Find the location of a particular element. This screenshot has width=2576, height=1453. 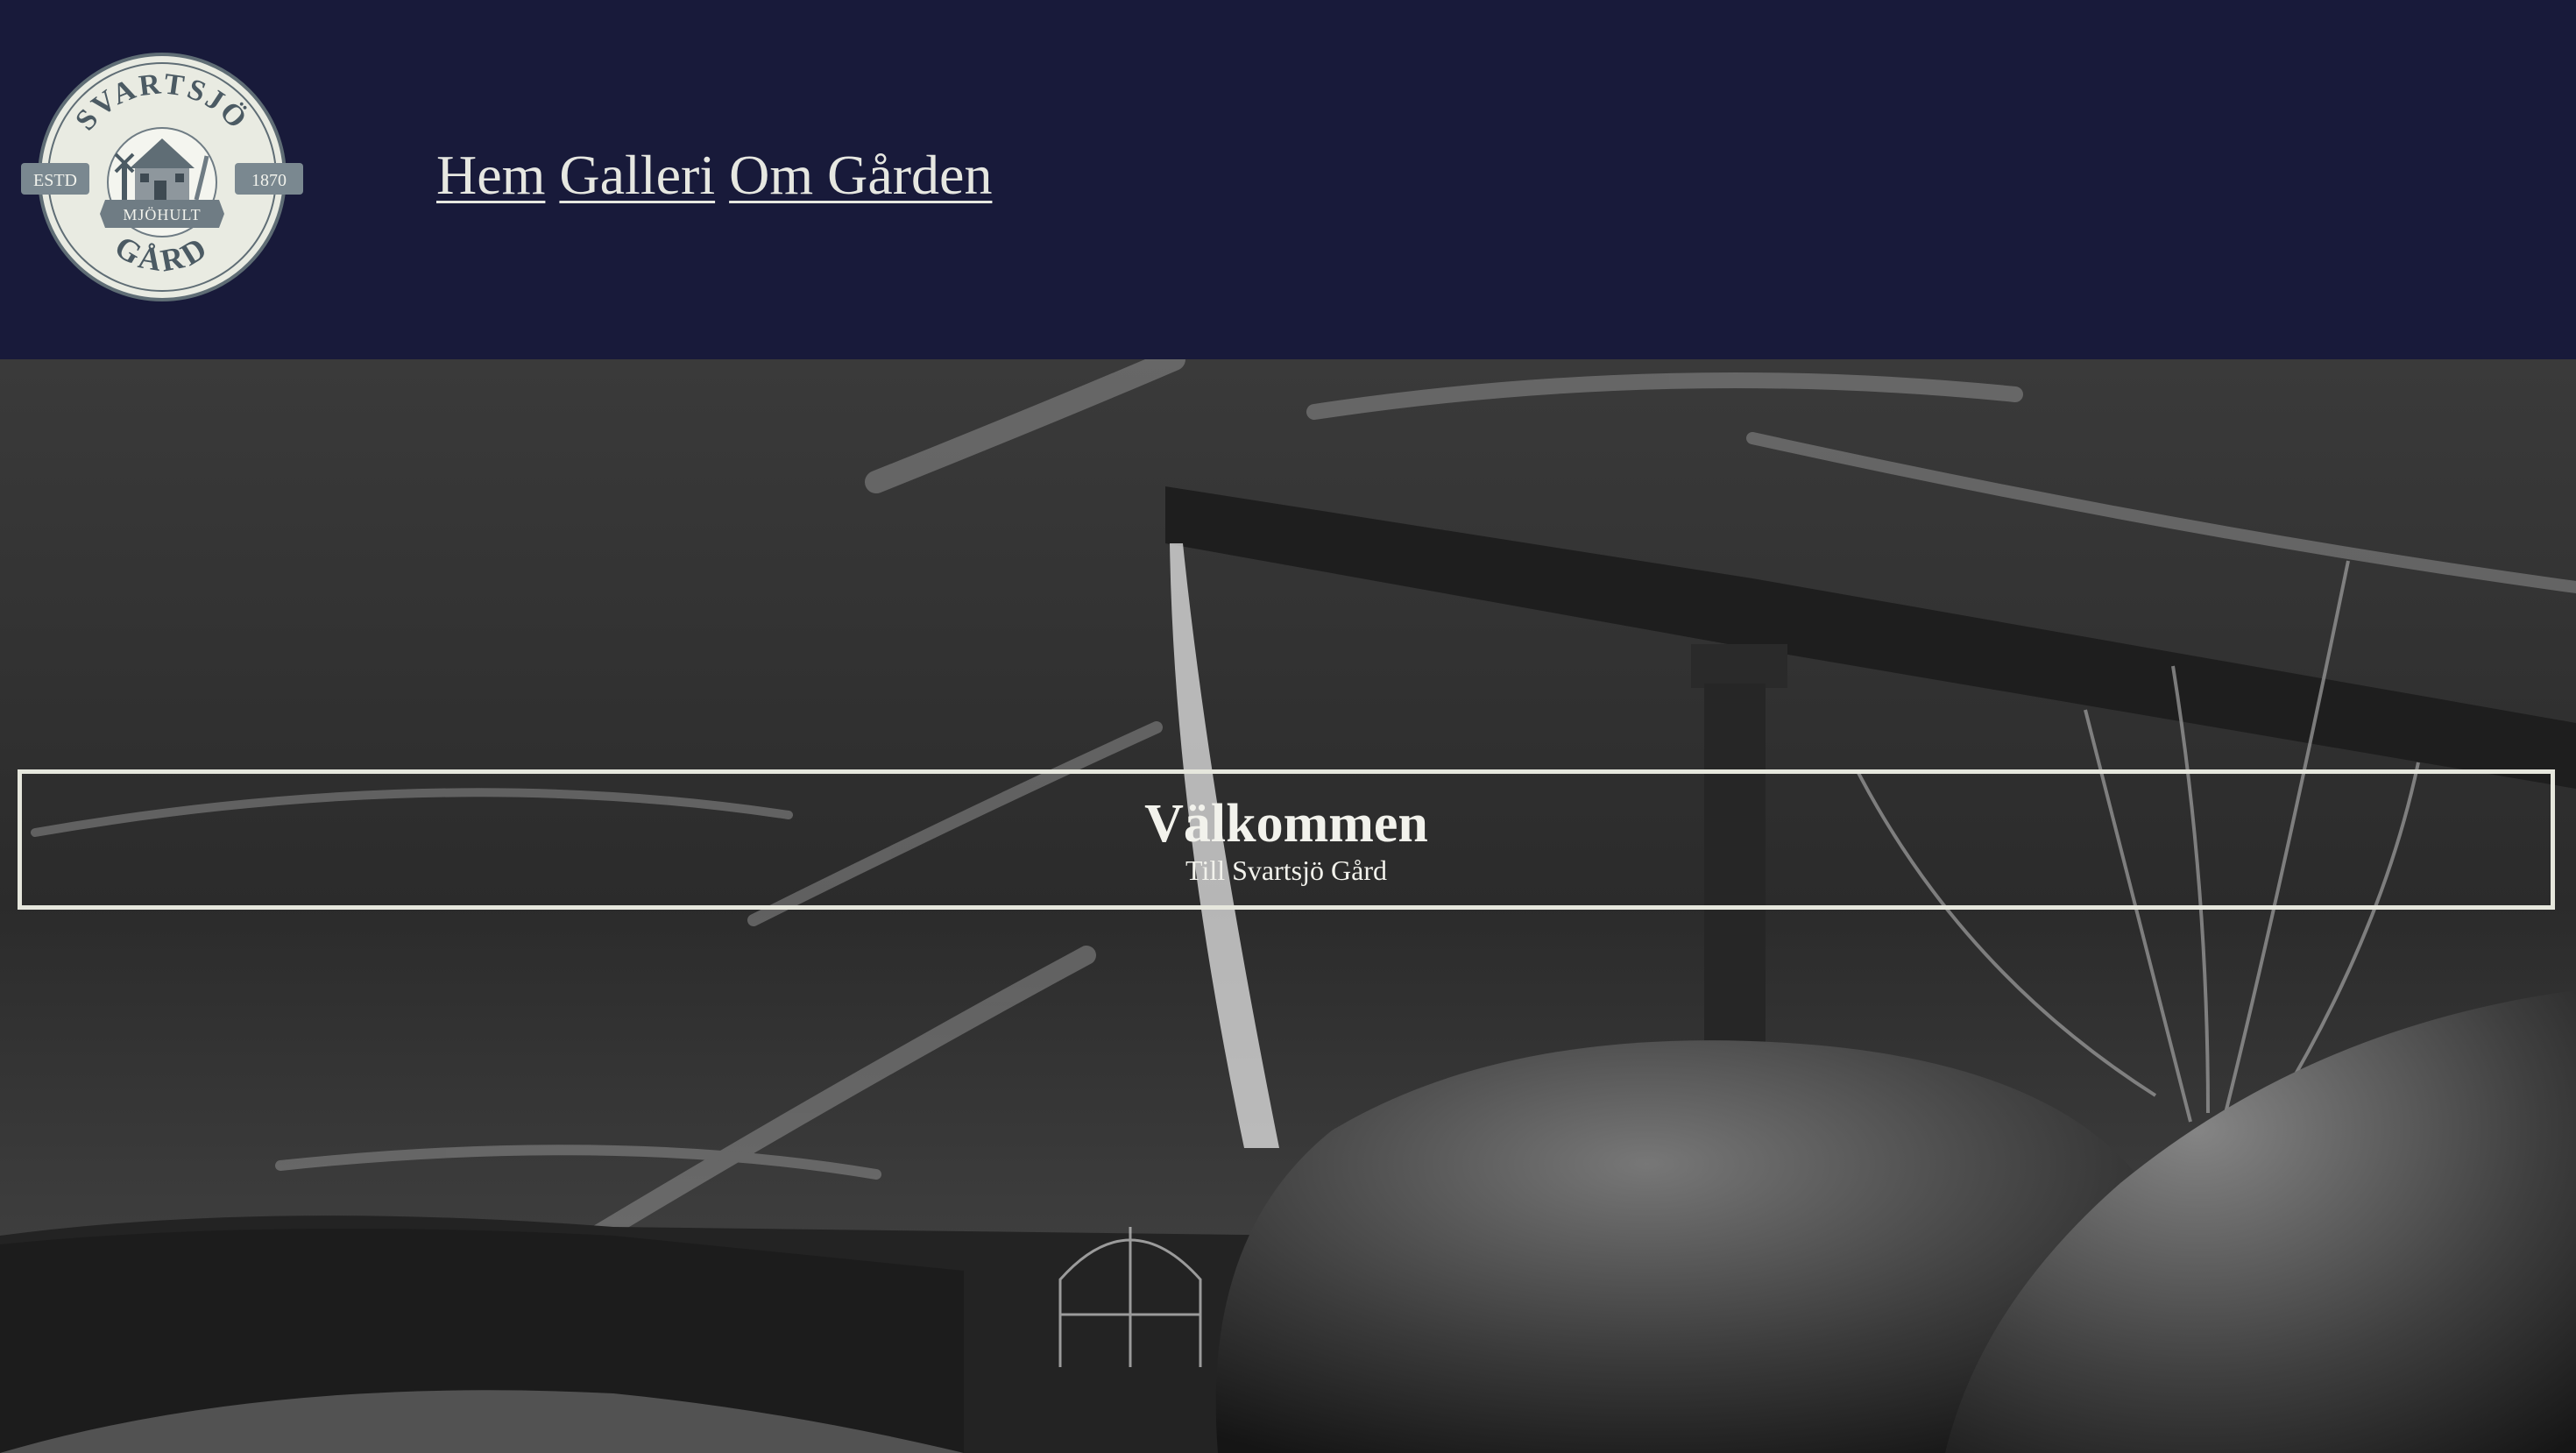

logo-estd-label: ESTD is located at coordinates (55, 180).